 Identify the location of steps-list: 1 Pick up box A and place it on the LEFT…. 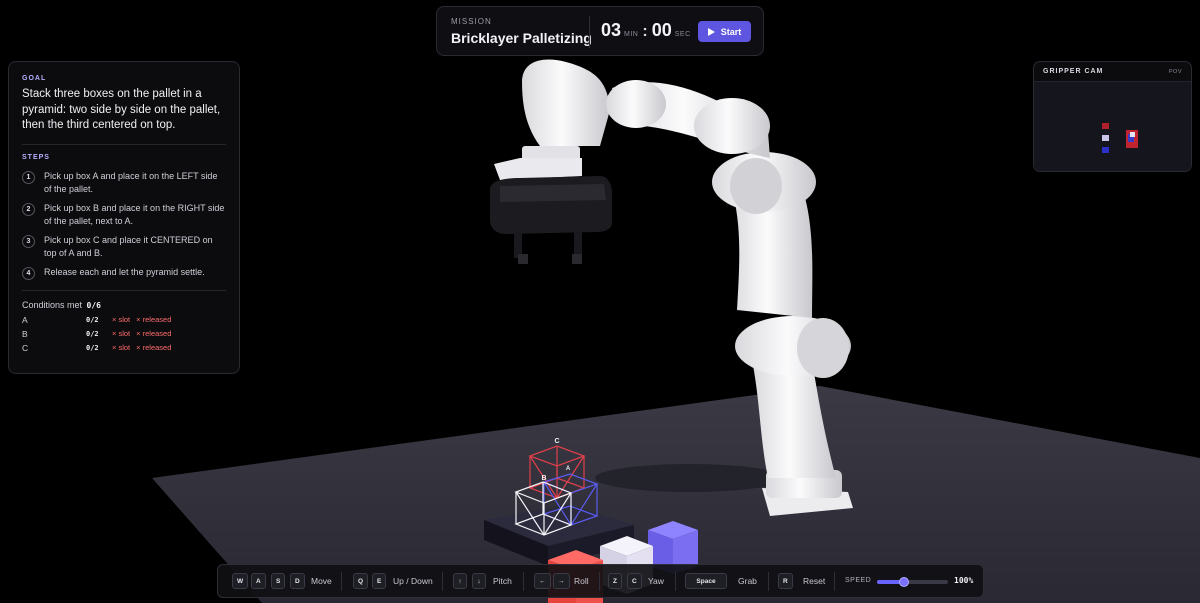
(124, 225).